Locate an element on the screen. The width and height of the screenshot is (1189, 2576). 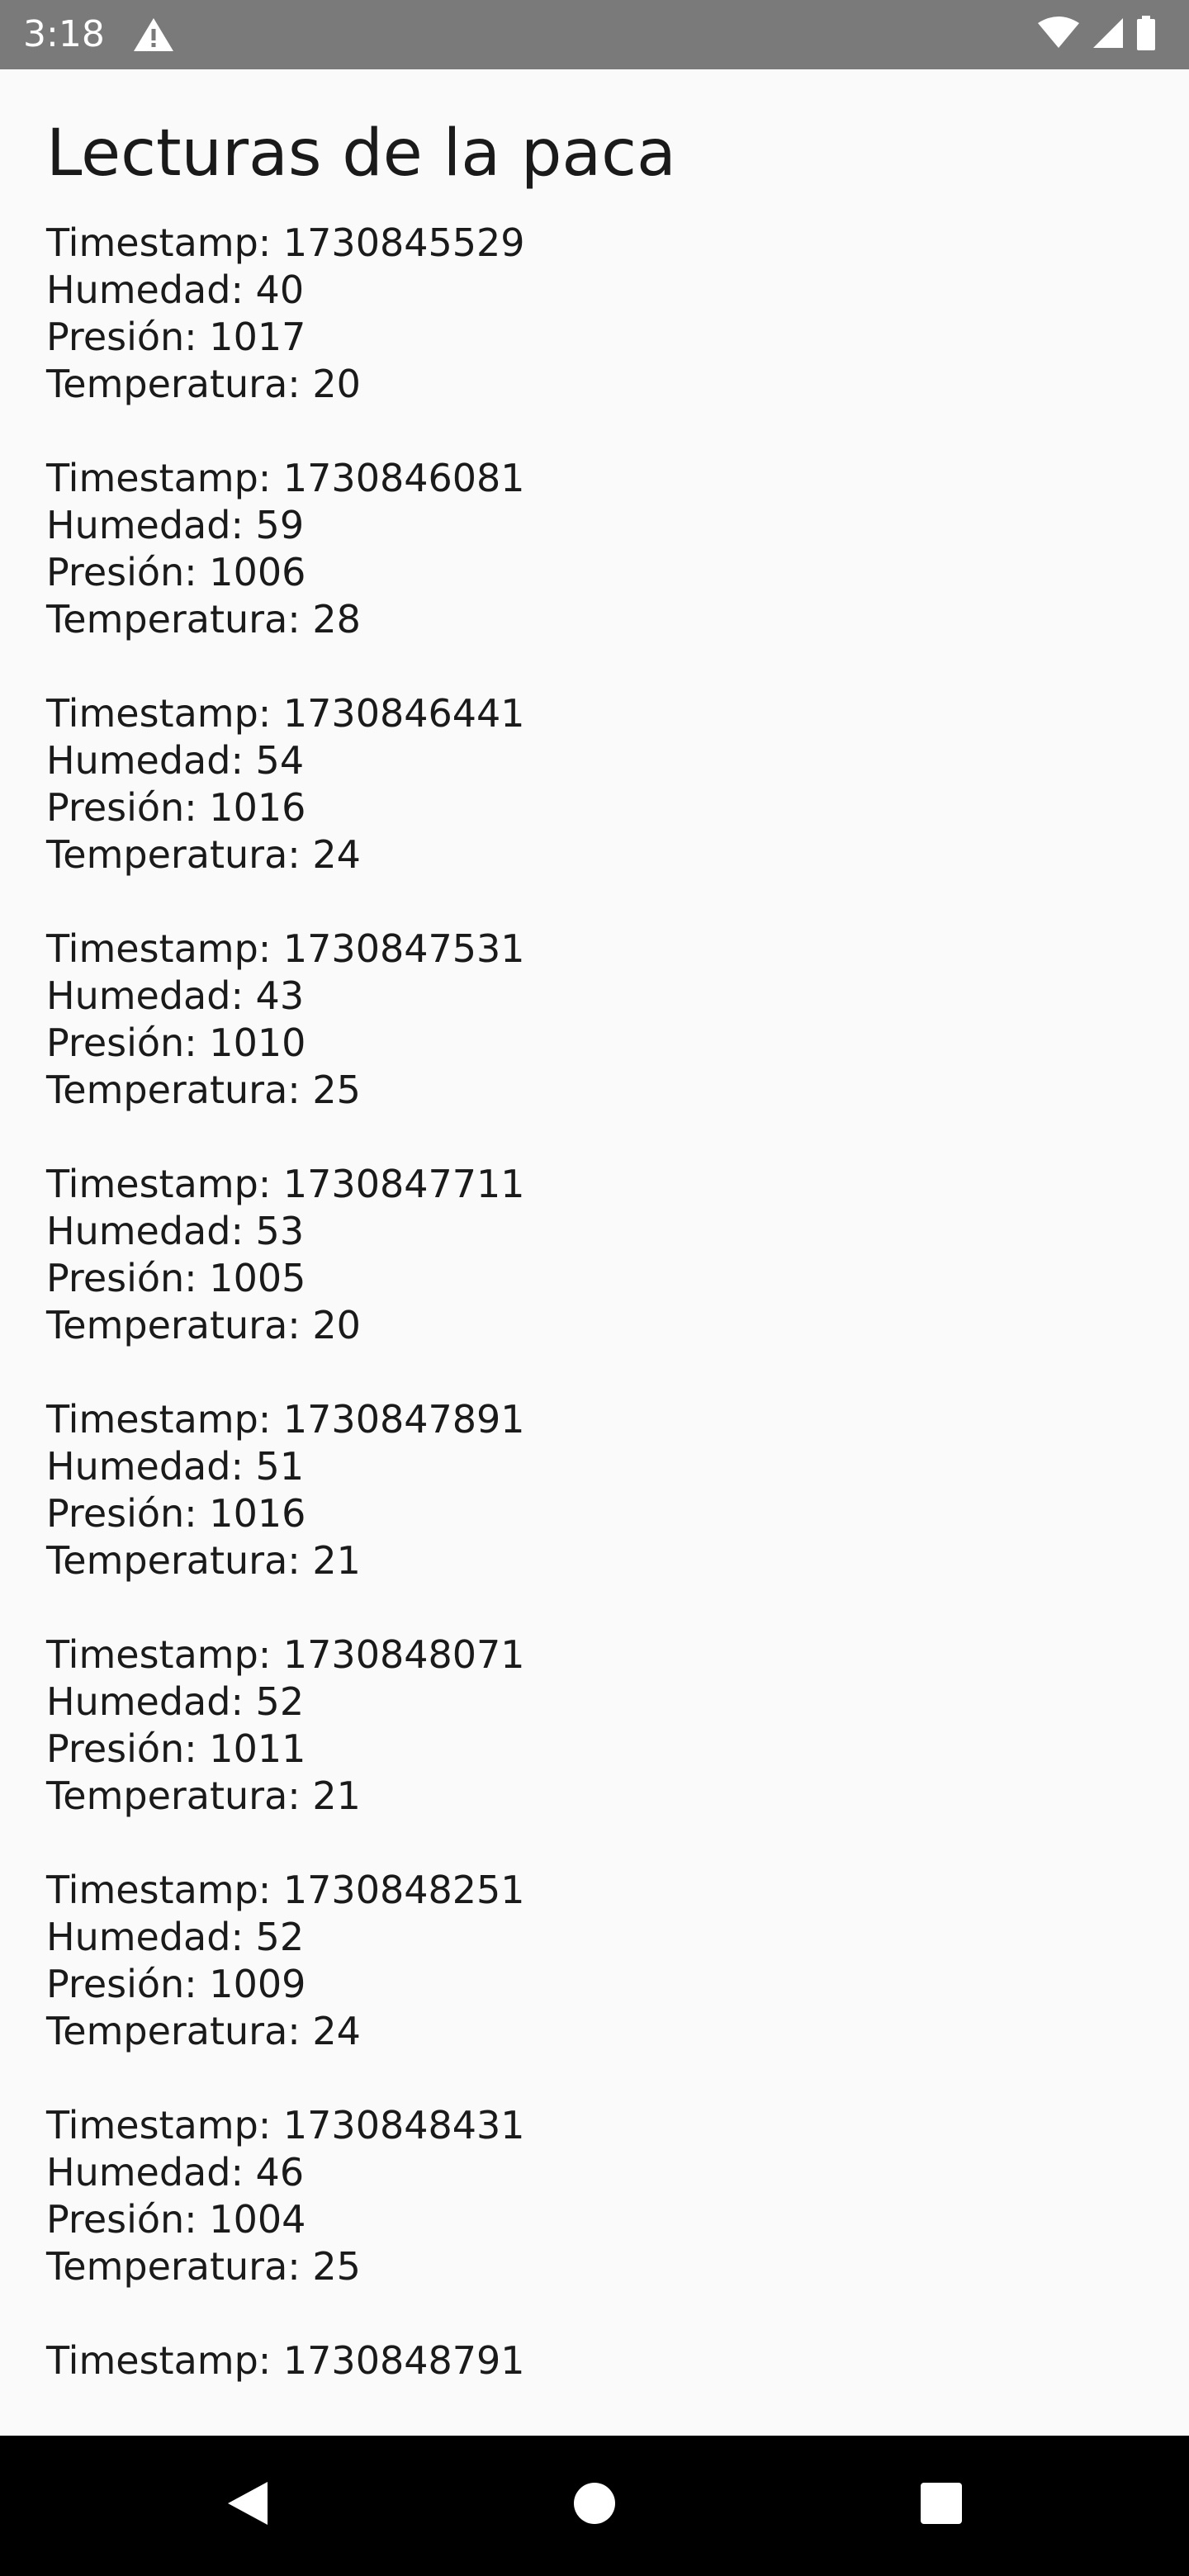
reading-humidity: Humedad: 51 is located at coordinates (175, 1466).